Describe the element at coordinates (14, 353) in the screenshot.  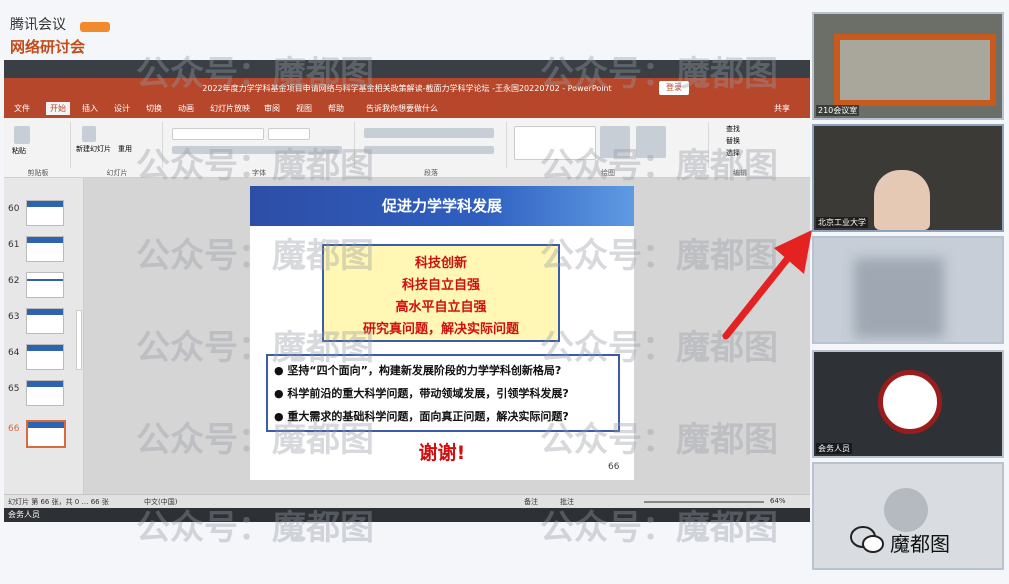
I see `thumb-number: 64` at that location.